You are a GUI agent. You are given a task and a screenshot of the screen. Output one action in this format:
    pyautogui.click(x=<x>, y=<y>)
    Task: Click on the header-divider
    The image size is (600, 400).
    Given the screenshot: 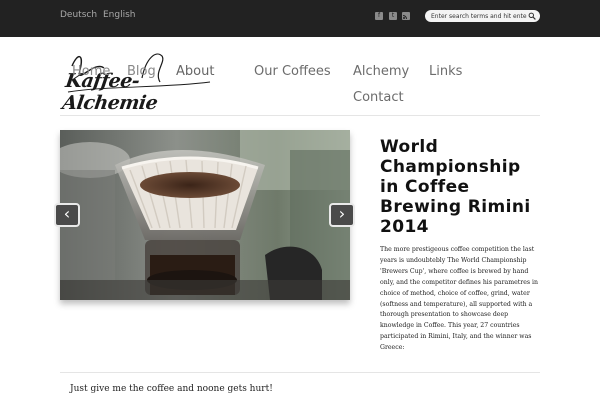 What is the action you would take?
    pyautogui.click(x=300, y=115)
    